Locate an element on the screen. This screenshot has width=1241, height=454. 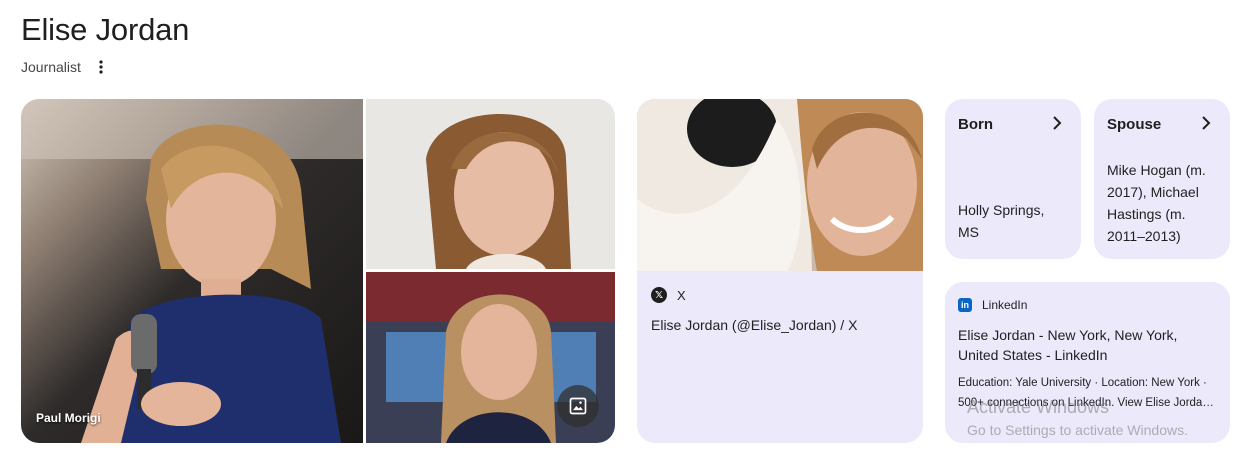
photo-credit: Paul Morigi is located at coordinates (68, 418).